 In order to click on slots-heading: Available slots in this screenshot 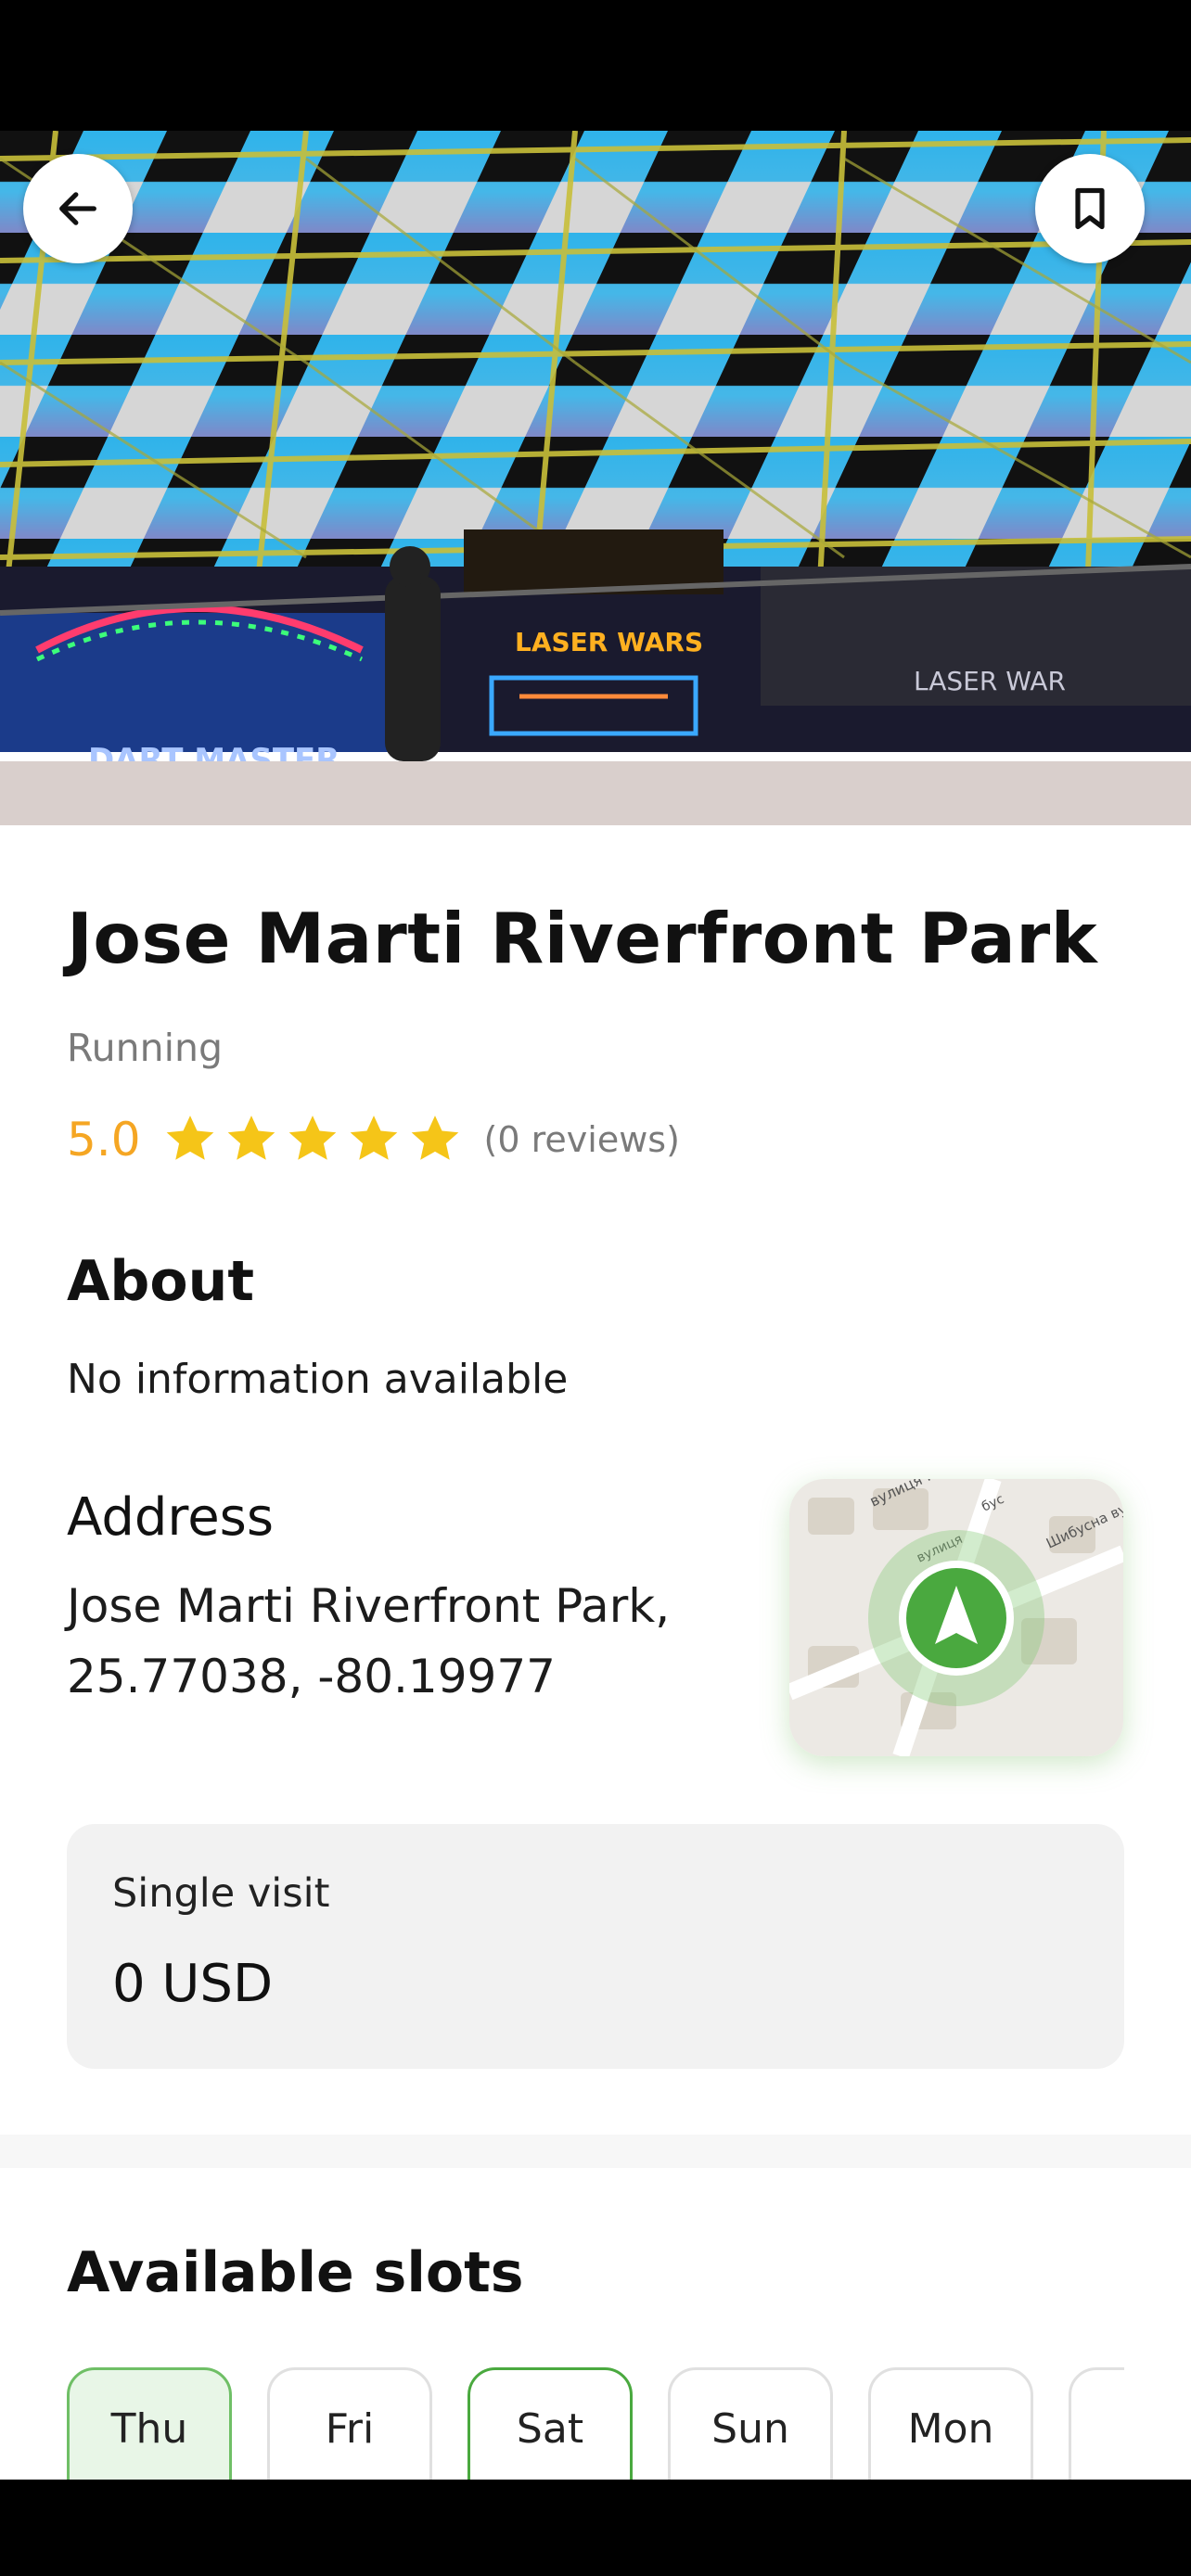, I will do `click(296, 2272)`.